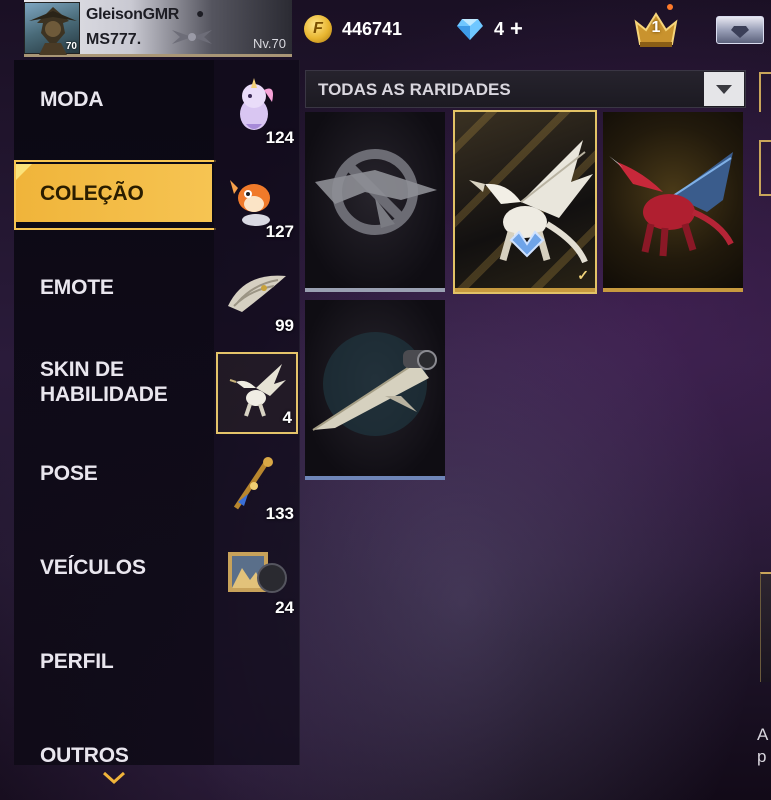  I want to click on category-moda: MODA, so click(114, 99).